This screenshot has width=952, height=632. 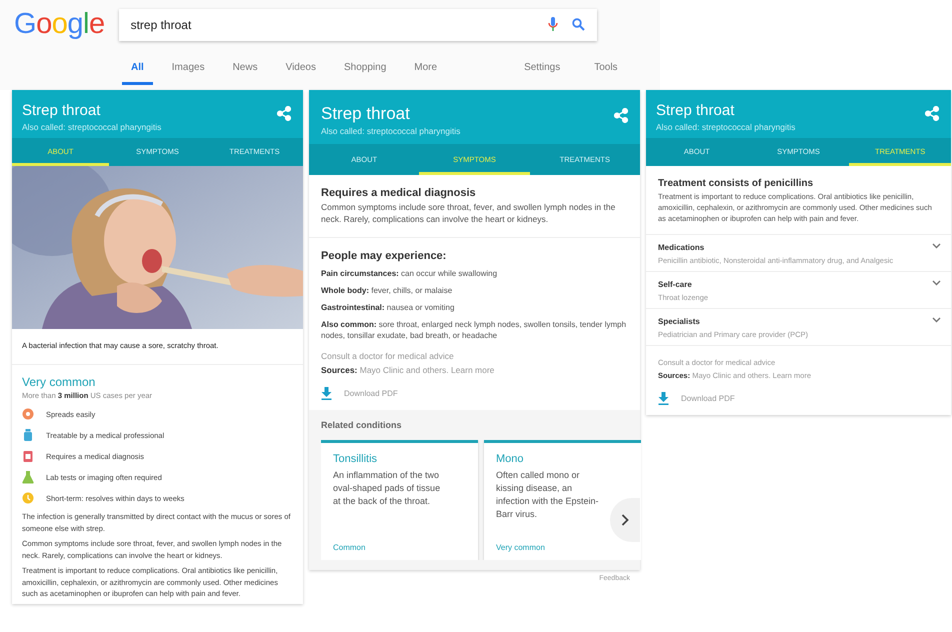 What do you see at coordinates (387, 290) in the screenshot?
I see `symptom-line: Whole body: fever, chills, or malaise` at bounding box center [387, 290].